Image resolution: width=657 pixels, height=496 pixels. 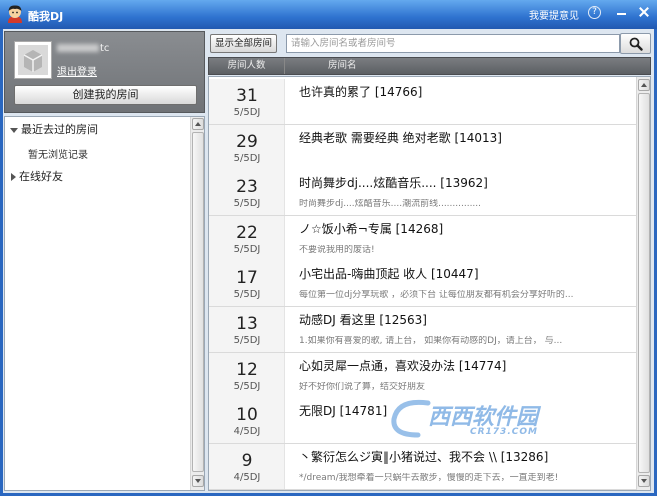 I want to click on tree-item-recent-rooms: 最近去过的房间, so click(x=54, y=130).